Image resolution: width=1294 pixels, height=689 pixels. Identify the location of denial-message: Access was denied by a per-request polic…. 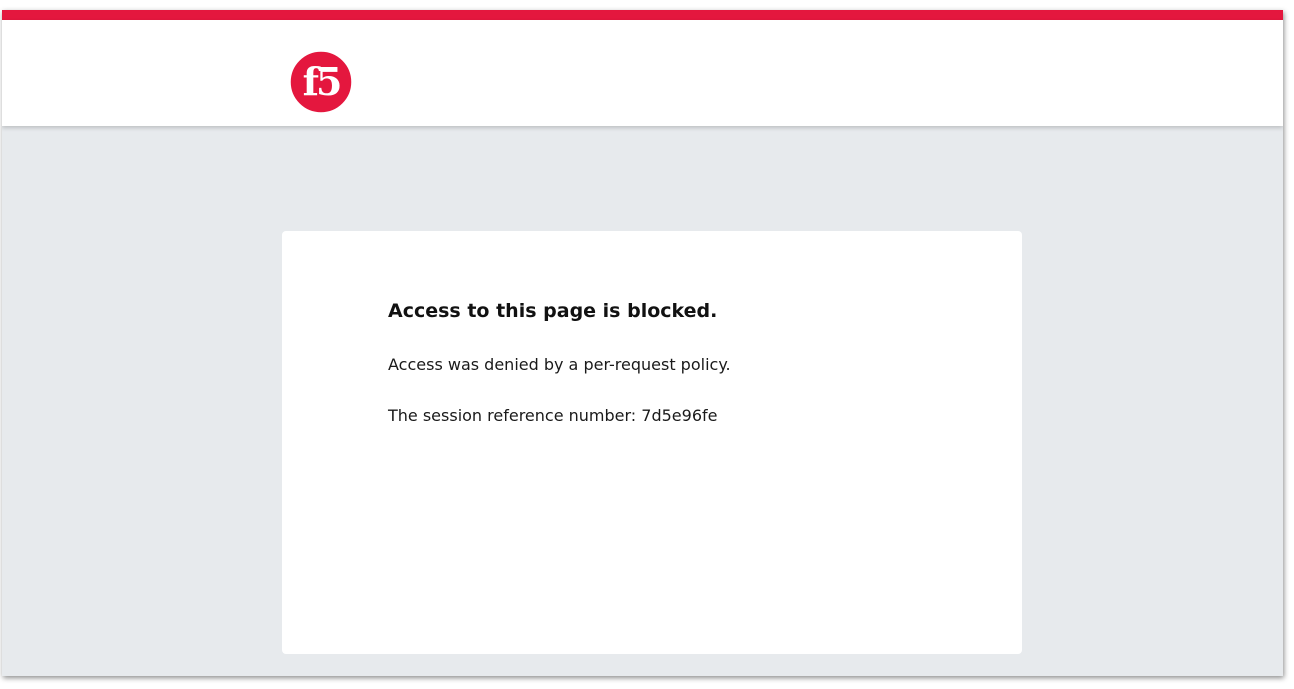
(559, 364).